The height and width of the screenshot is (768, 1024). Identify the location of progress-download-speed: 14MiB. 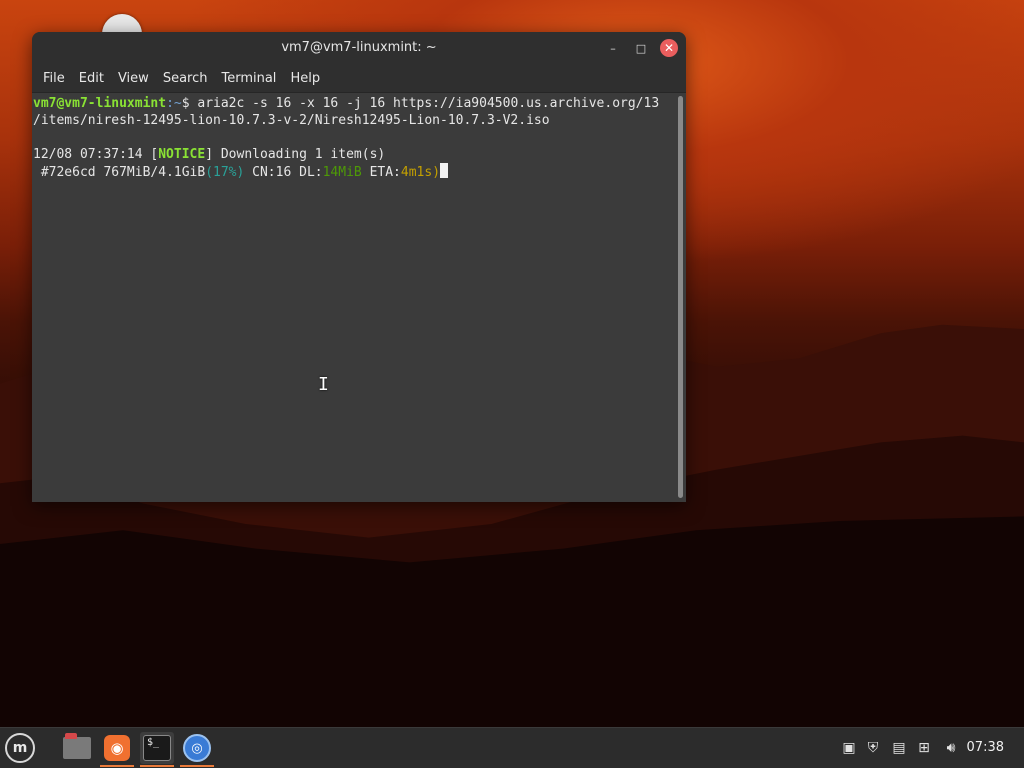
(342, 172).